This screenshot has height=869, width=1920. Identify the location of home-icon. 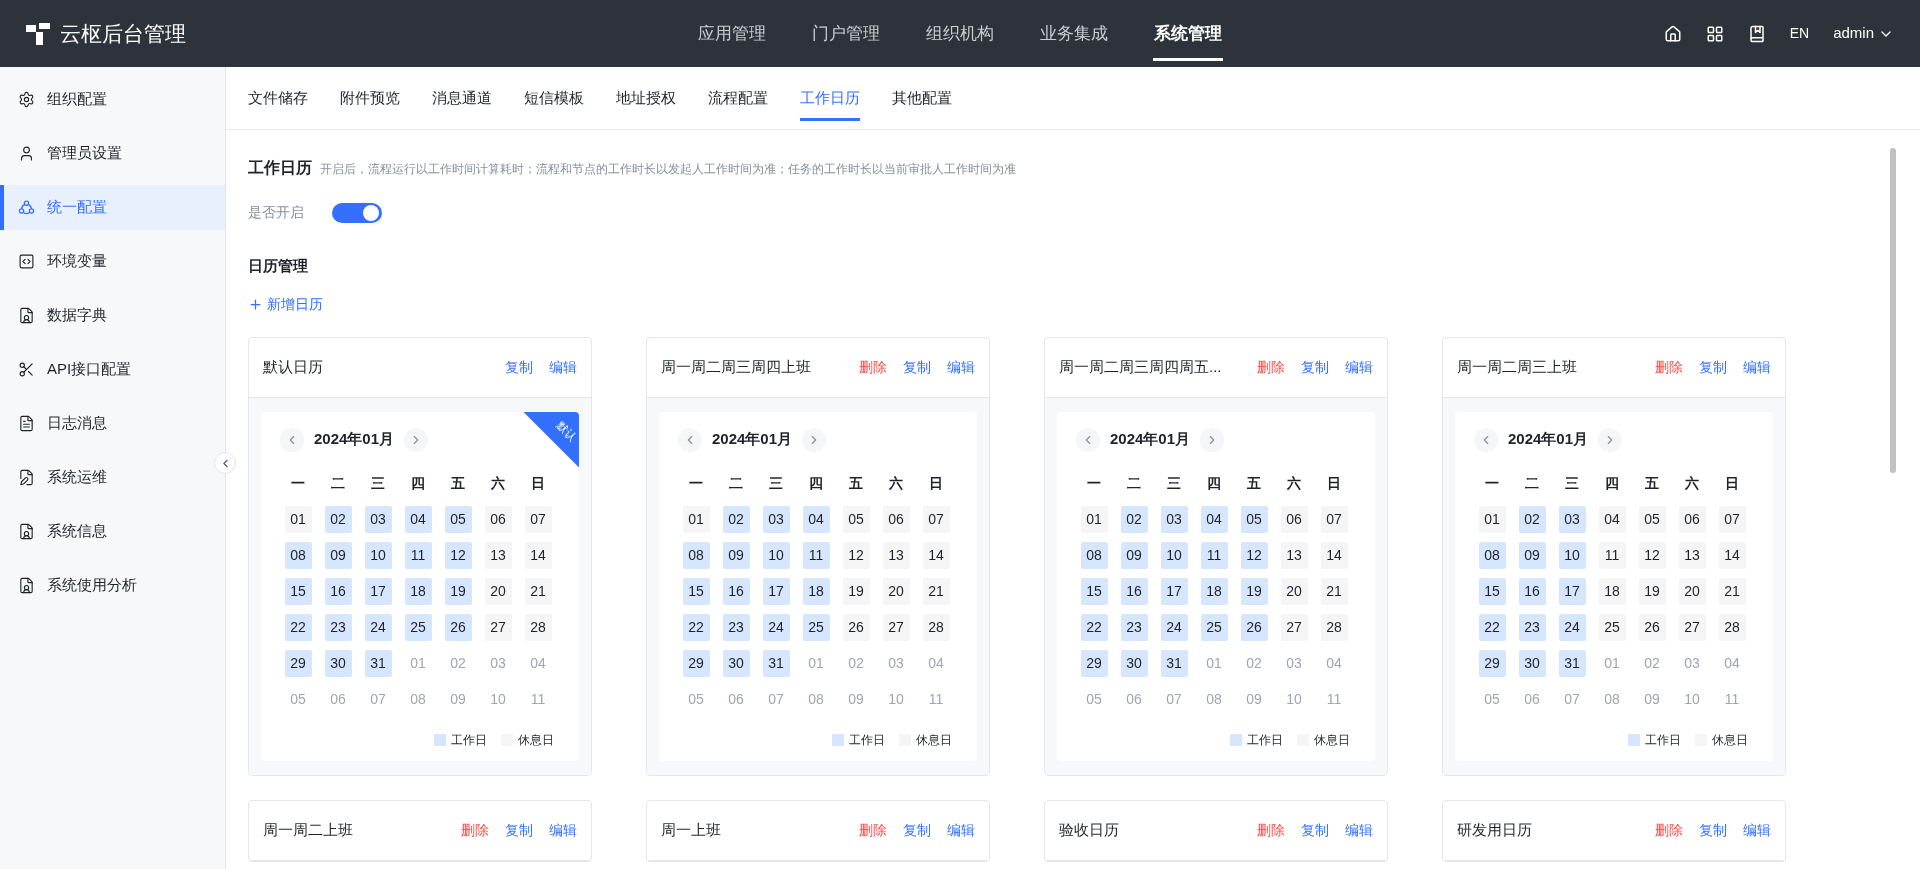
(1672, 33).